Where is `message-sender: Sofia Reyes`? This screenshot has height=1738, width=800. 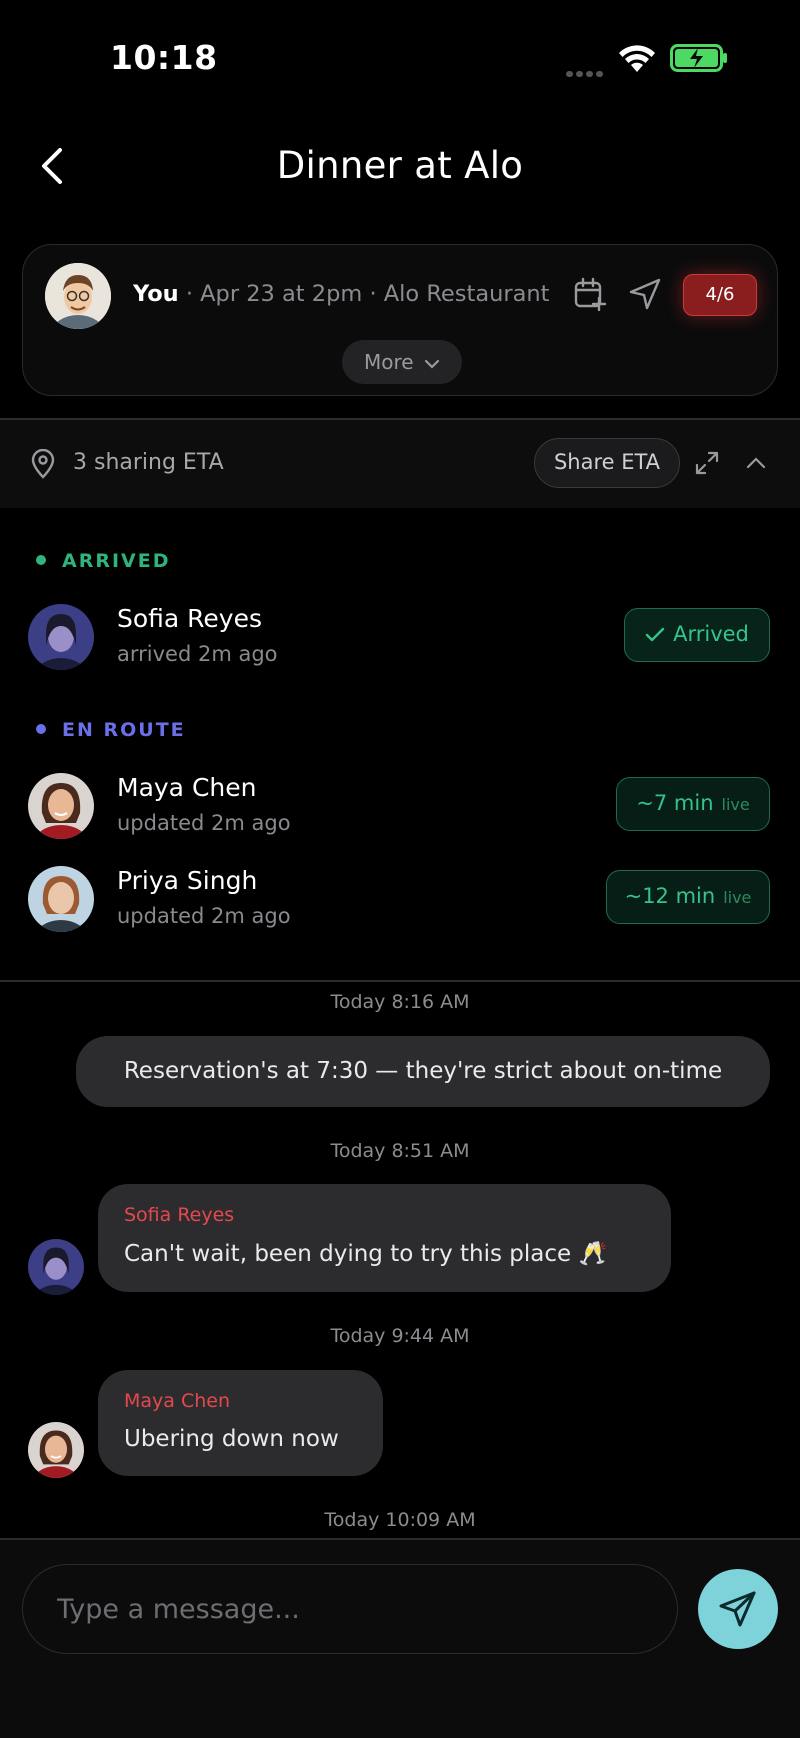 message-sender: Sofia Reyes is located at coordinates (179, 1215).